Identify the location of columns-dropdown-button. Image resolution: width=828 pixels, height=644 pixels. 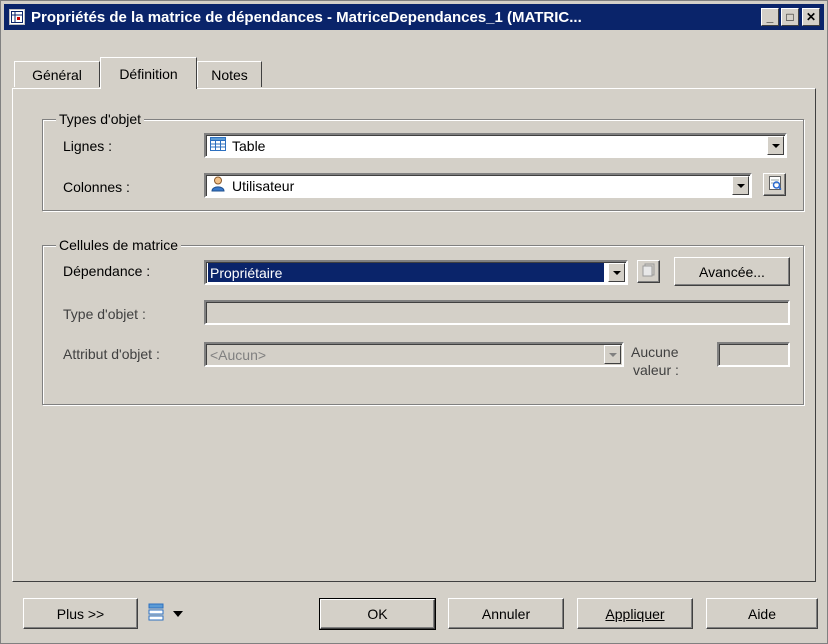
(740, 185).